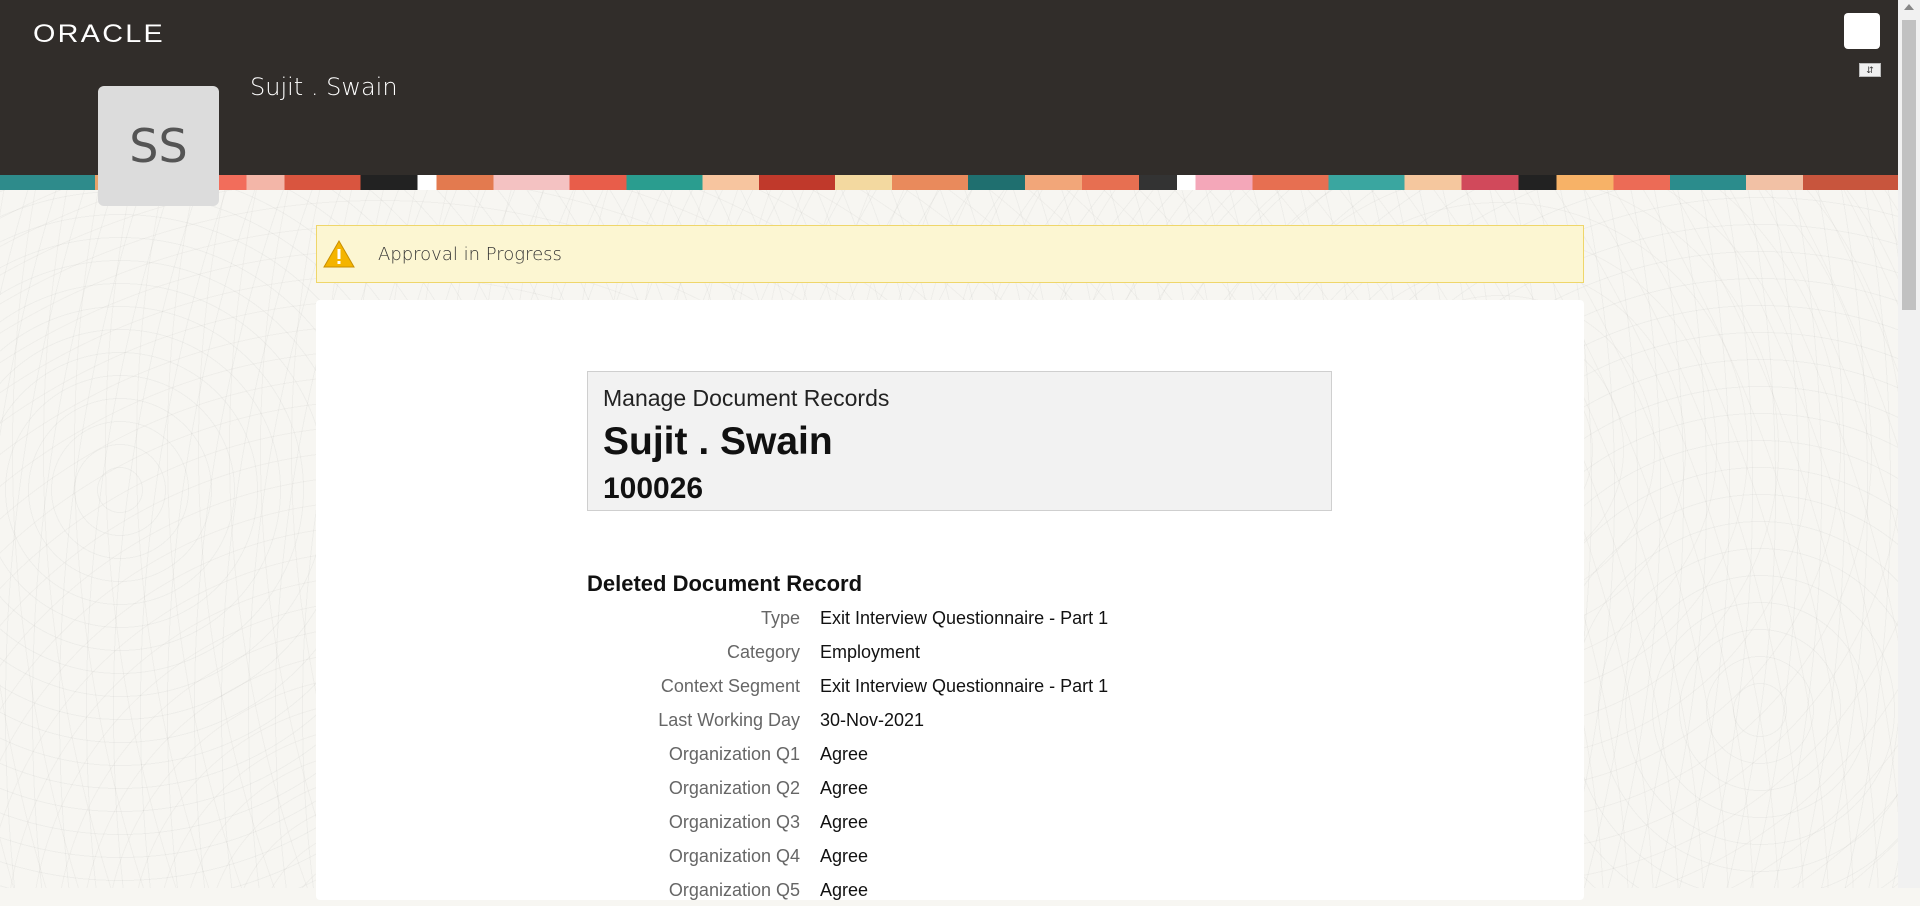 The height and width of the screenshot is (906, 1920). Describe the element at coordinates (734, 856) in the screenshot. I see `detail-label: Organization Q4` at that location.